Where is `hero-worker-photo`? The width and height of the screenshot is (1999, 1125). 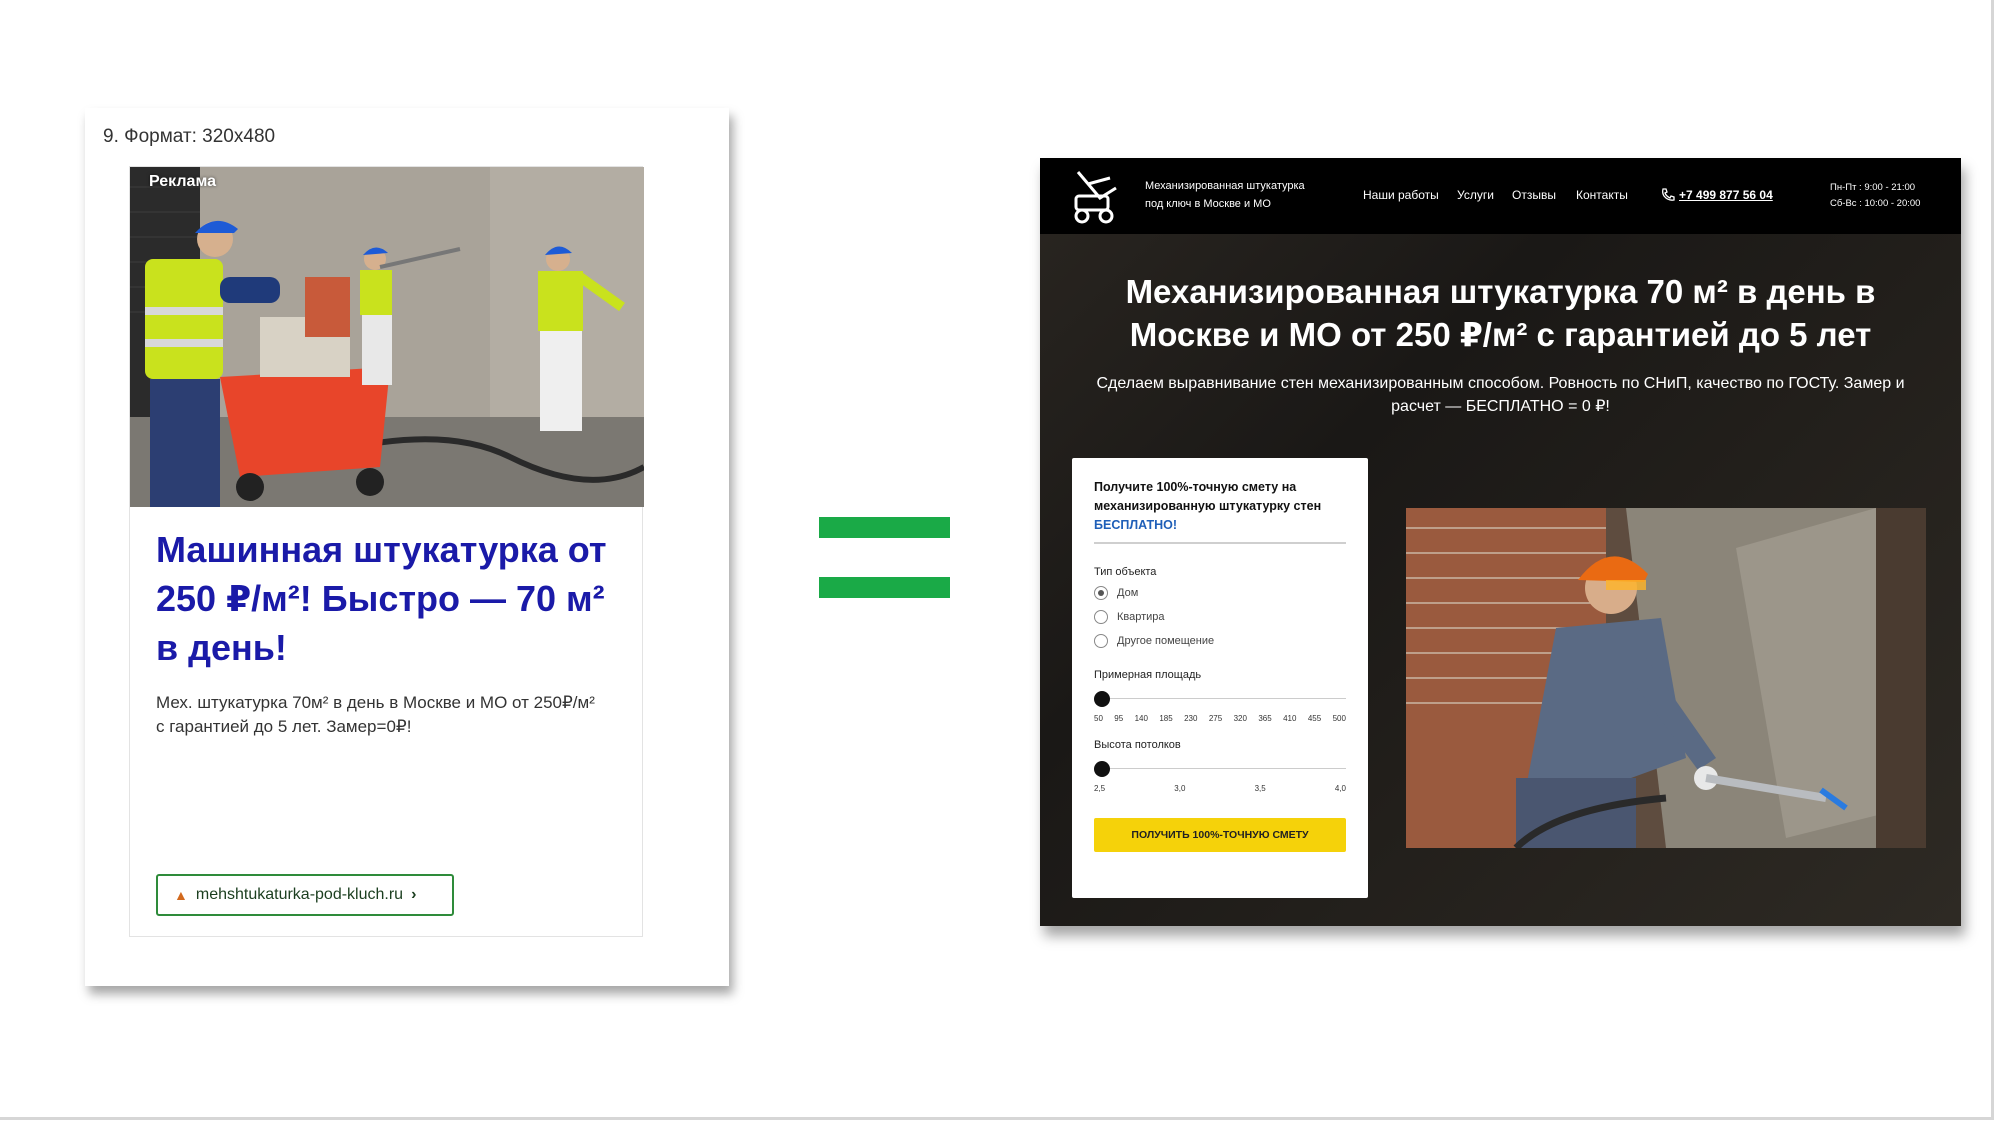
hero-worker-photo is located at coordinates (1666, 678).